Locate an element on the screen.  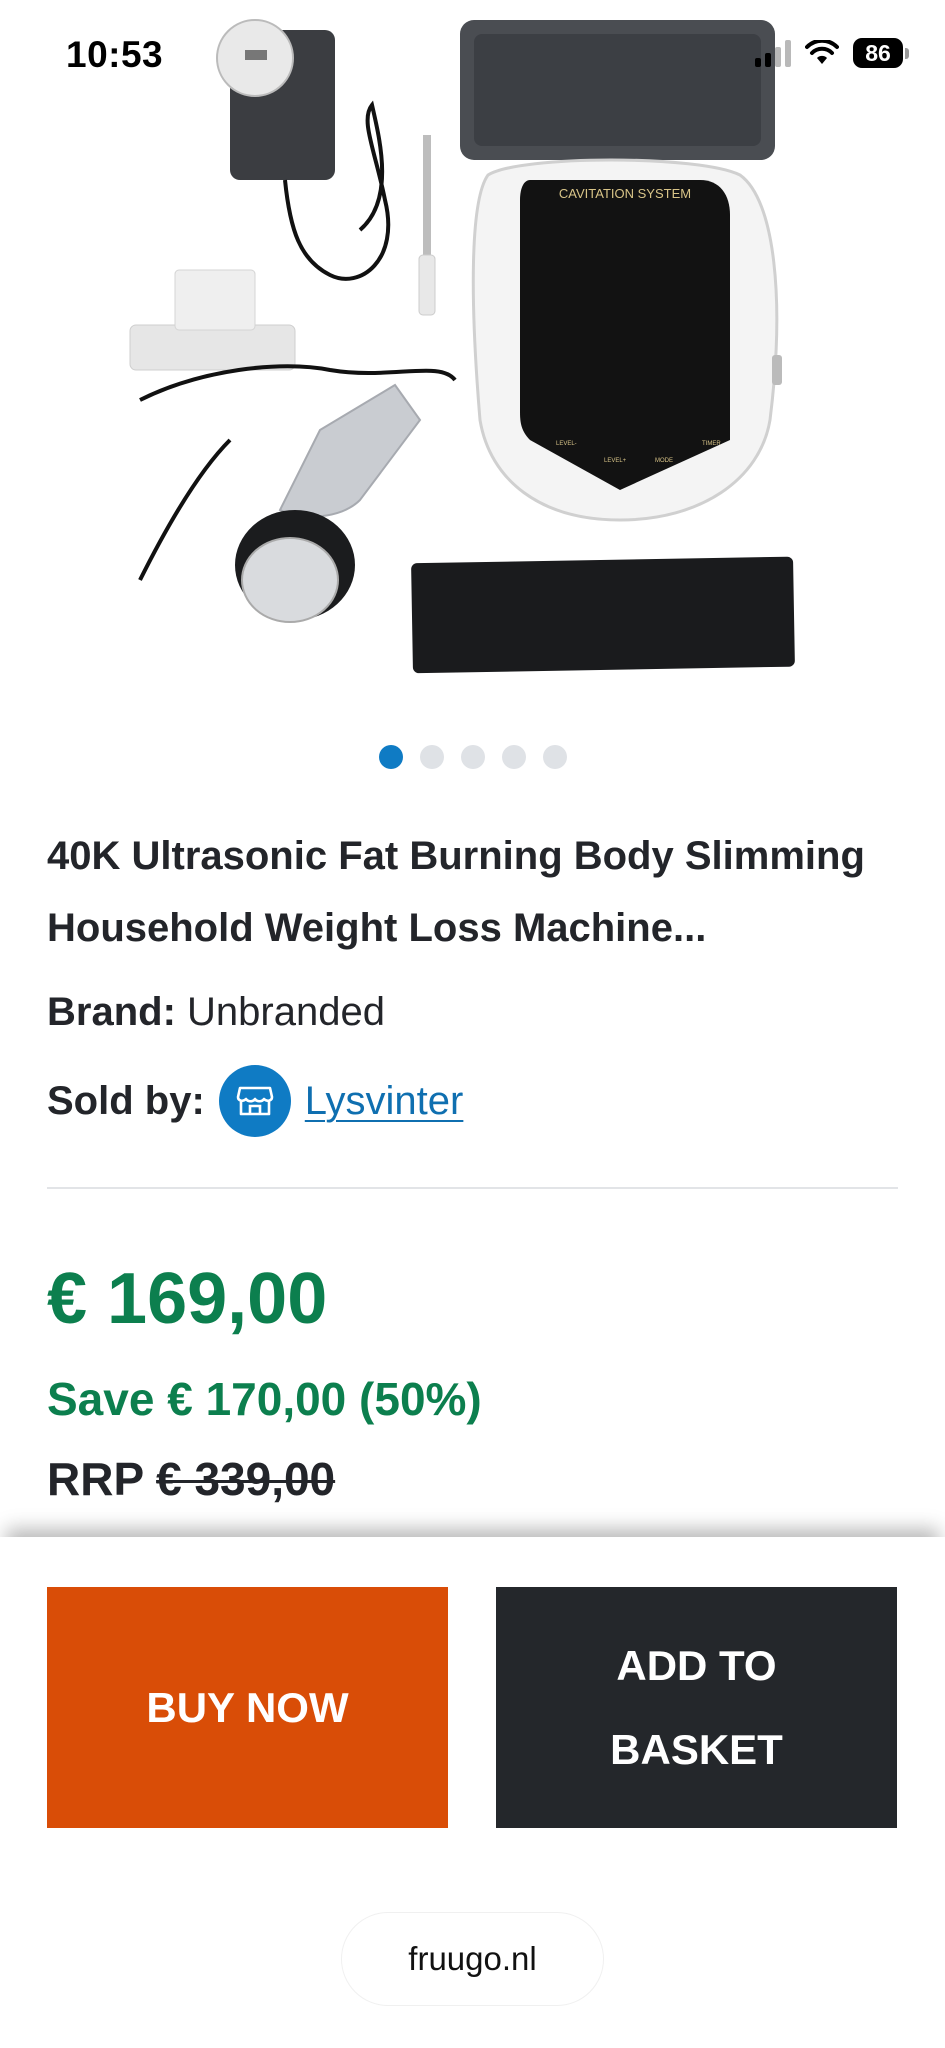
handpiece is located at coordinates (350, 450).